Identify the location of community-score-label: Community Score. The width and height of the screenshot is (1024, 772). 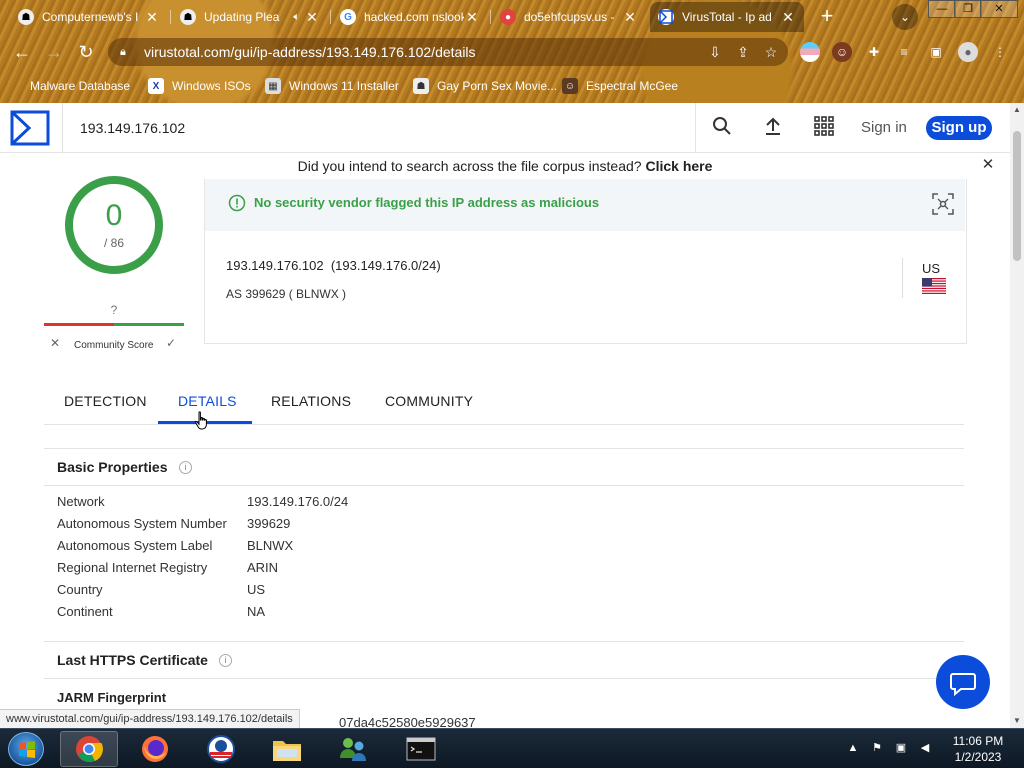
(114, 345).